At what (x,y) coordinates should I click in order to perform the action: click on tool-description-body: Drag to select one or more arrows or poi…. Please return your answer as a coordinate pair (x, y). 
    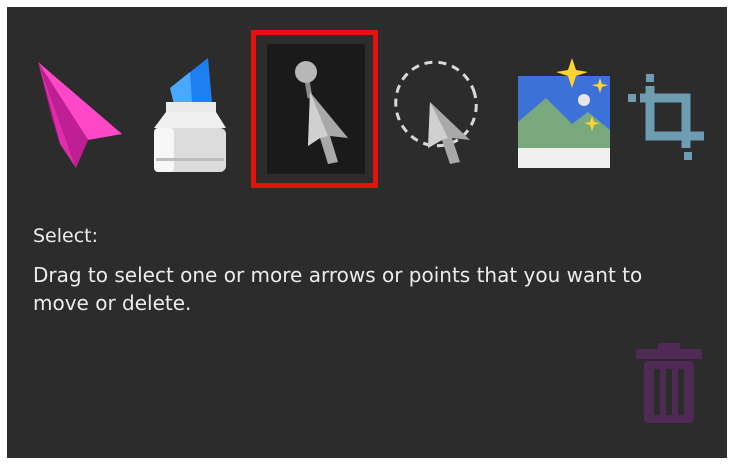
    Looking at the image, I should click on (338, 289).